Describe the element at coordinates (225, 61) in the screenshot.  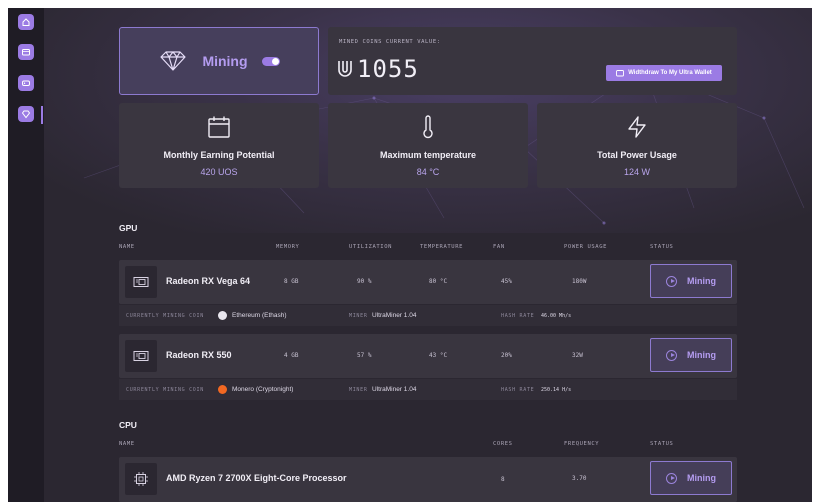
I see `mining-toggle-label: Mining` at that location.